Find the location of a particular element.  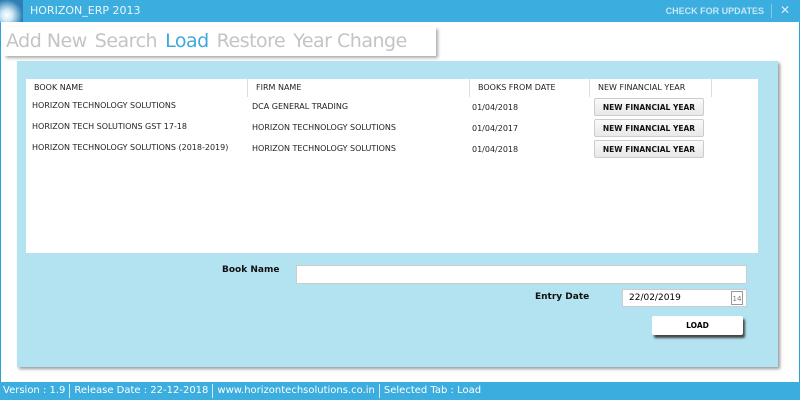

close-icon: ✕ is located at coordinates (785, 10).